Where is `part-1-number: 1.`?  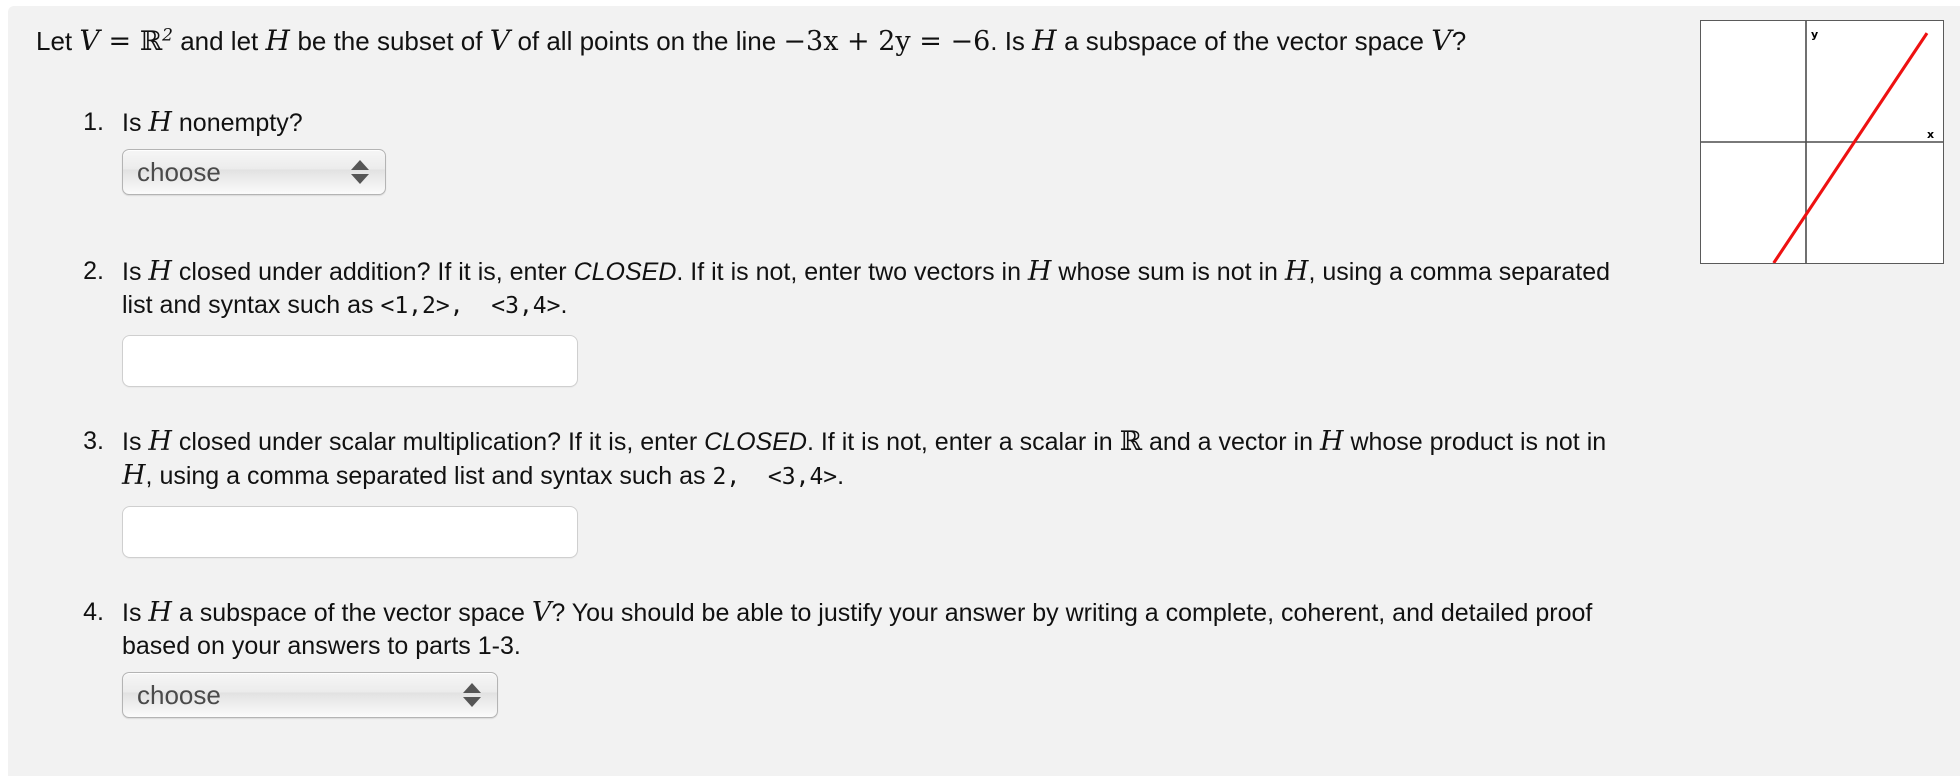 part-1-number: 1. is located at coordinates (93, 122).